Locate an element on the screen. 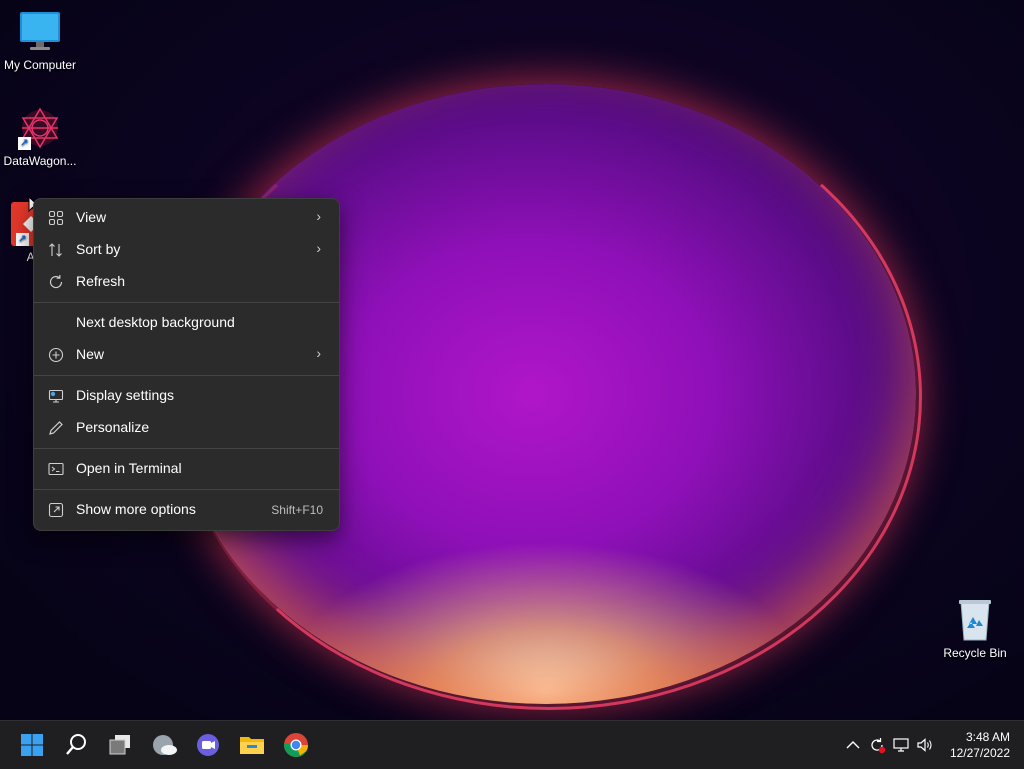 The width and height of the screenshot is (1024, 769). start-button is located at coordinates (32, 745).